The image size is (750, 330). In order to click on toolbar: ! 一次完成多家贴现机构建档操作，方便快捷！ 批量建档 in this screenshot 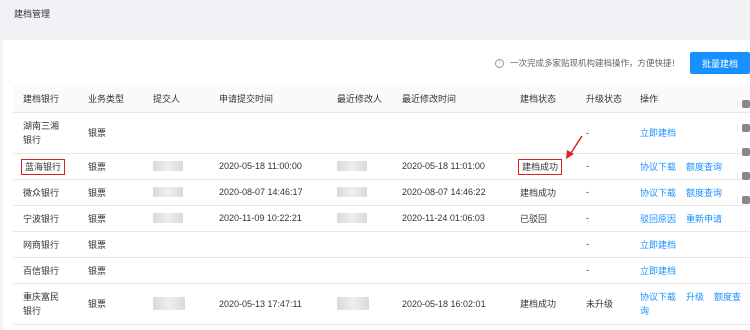, I will do `click(622, 63)`.